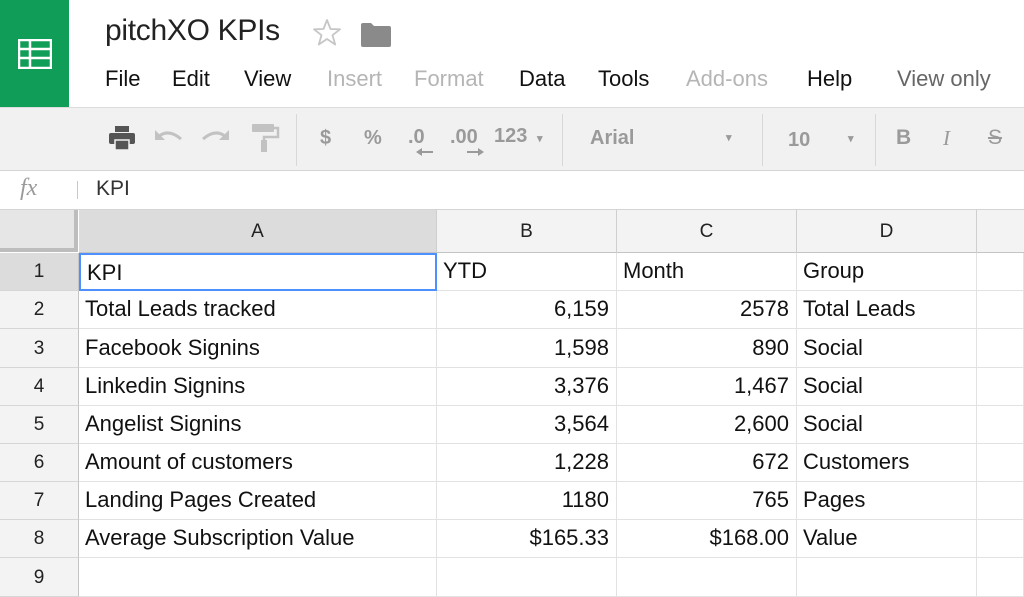 This screenshot has width=1024, height=597. What do you see at coordinates (192, 31) in the screenshot?
I see `document-title: pitchXO KPIs` at bounding box center [192, 31].